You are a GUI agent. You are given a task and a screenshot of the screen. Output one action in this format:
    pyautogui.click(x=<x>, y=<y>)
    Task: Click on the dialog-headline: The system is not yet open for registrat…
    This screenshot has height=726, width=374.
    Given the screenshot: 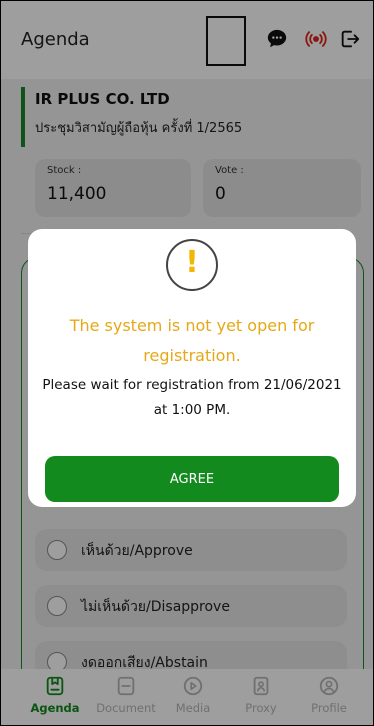 What is the action you would take?
    pyautogui.click(x=192, y=340)
    